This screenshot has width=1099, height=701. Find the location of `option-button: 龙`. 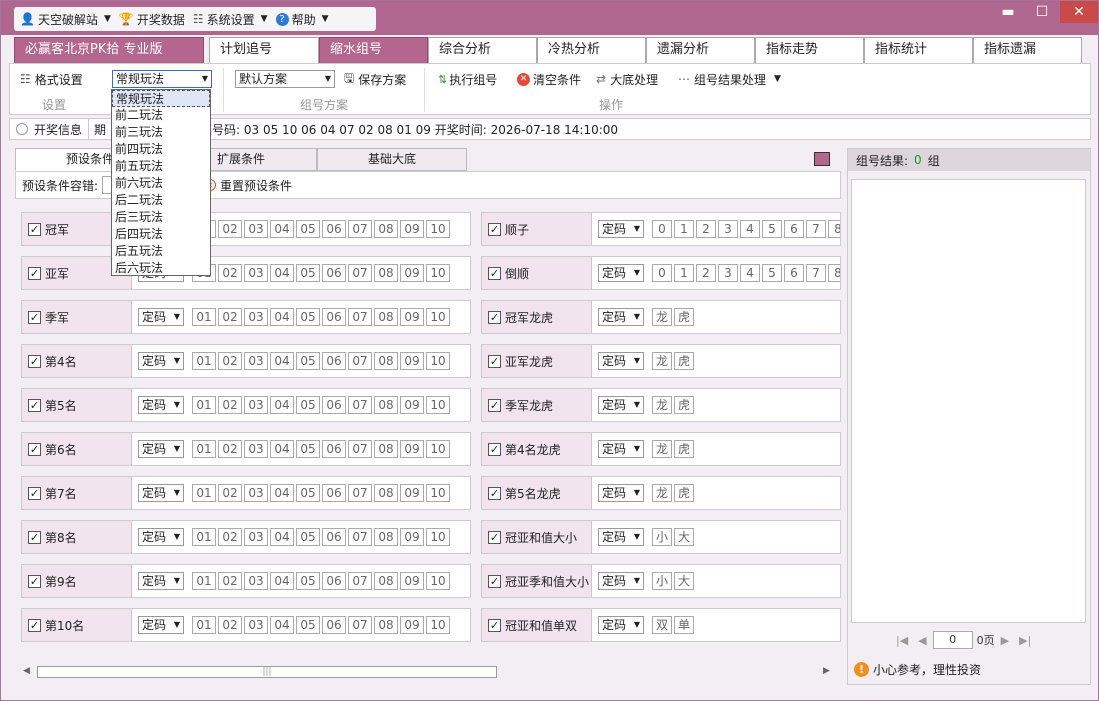

option-button: 龙 is located at coordinates (662, 449).